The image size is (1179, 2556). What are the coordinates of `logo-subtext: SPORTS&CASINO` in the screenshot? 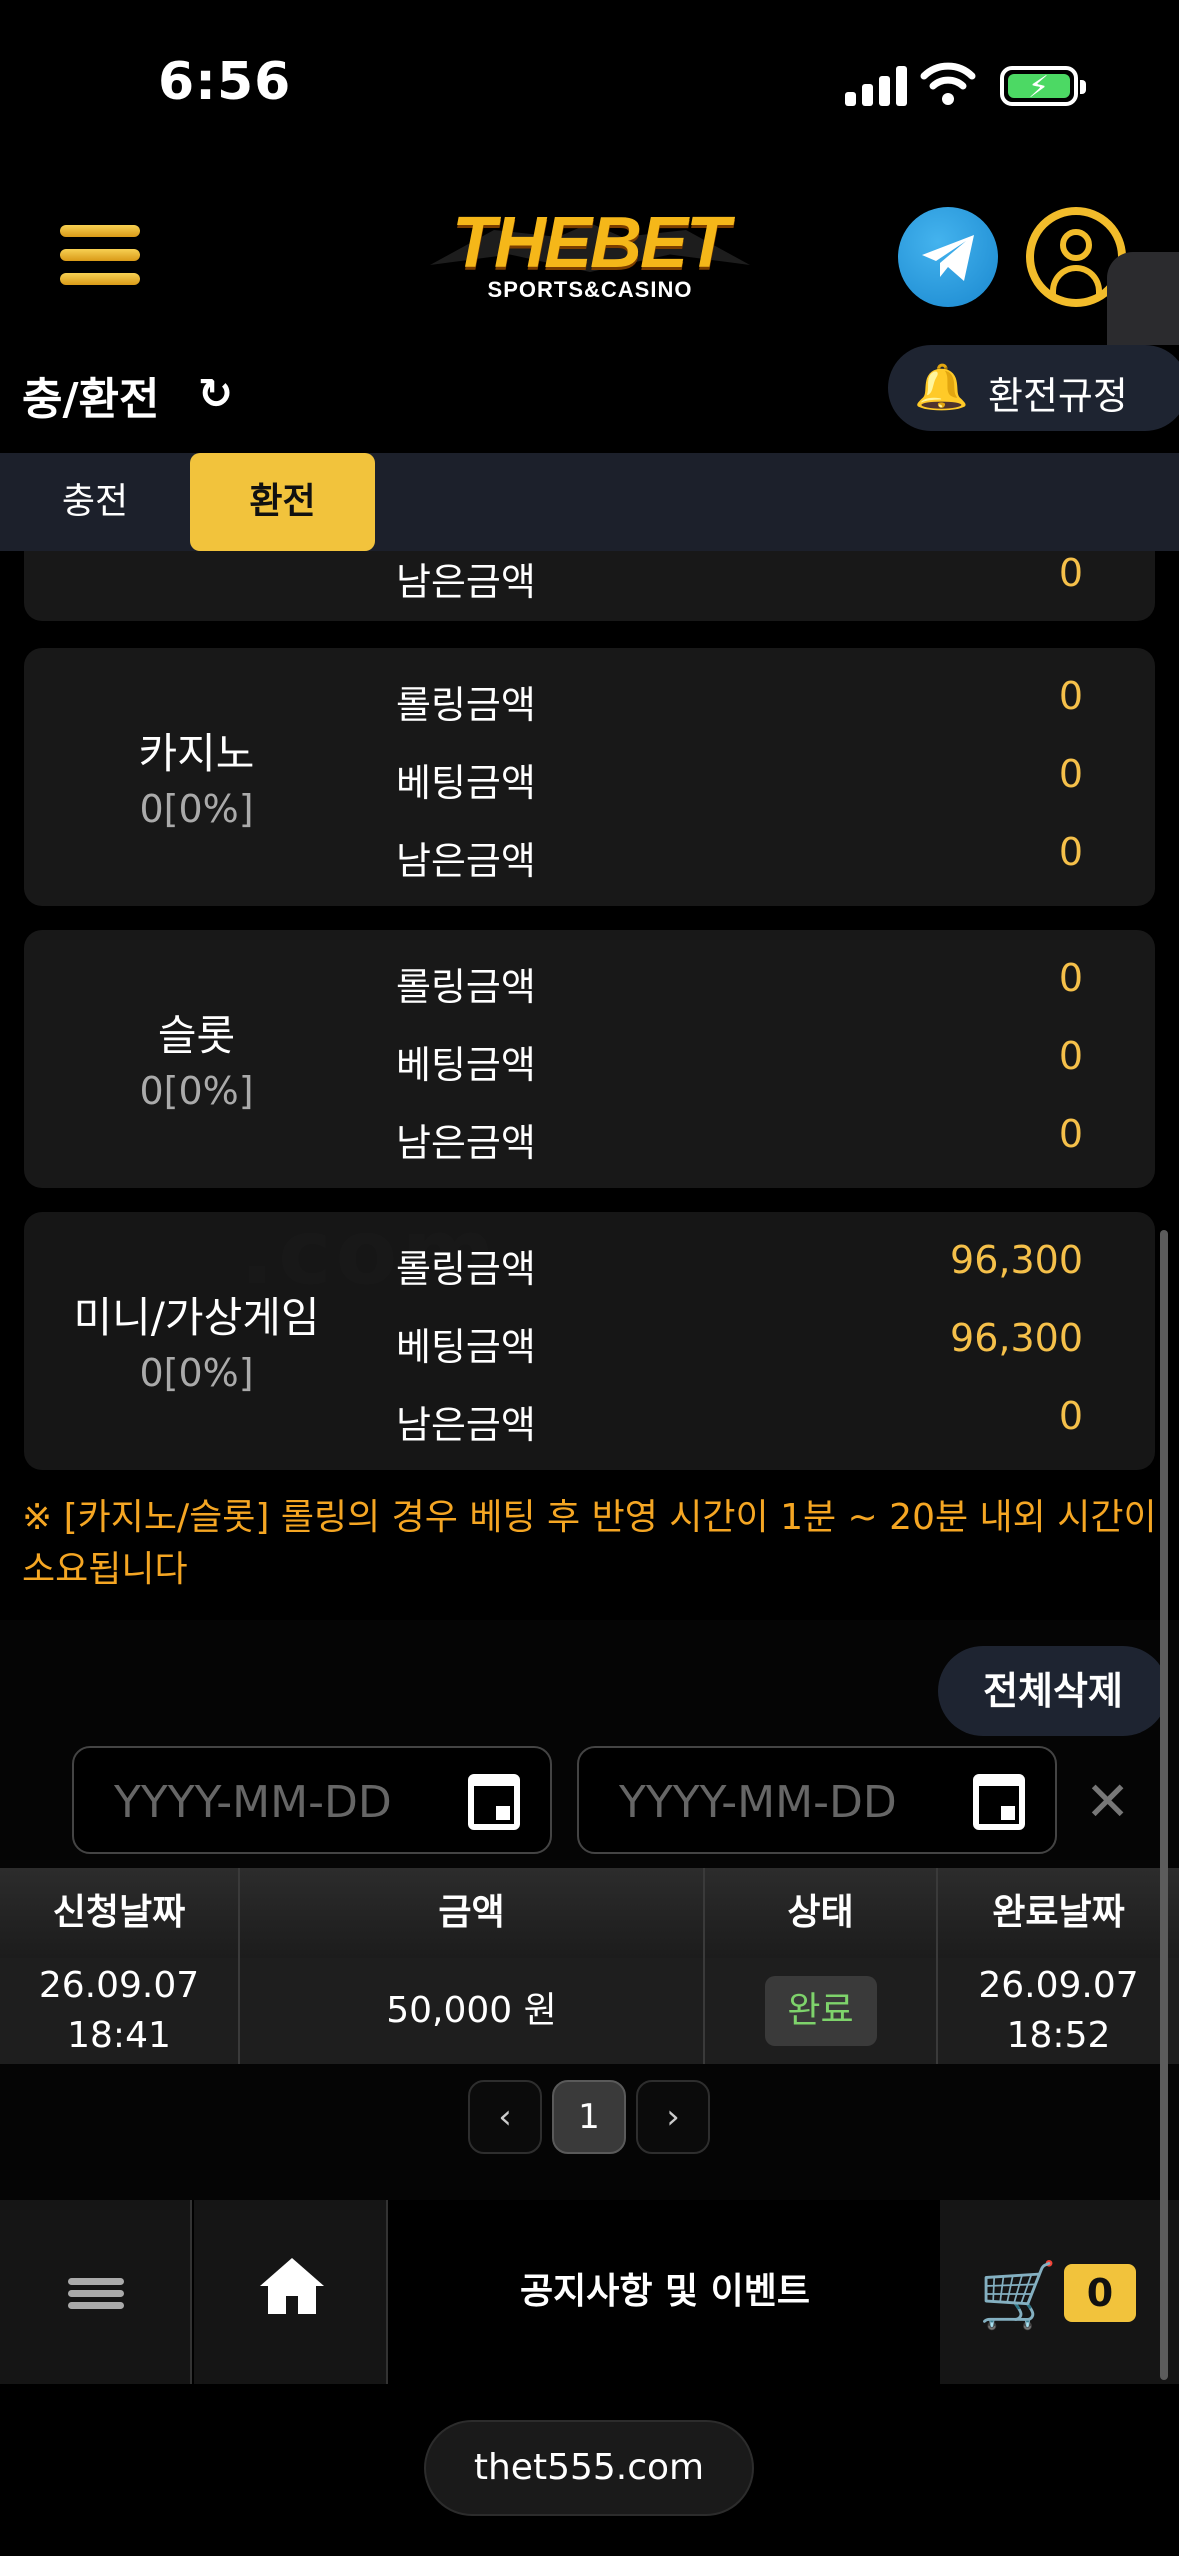 It's located at (590, 289).